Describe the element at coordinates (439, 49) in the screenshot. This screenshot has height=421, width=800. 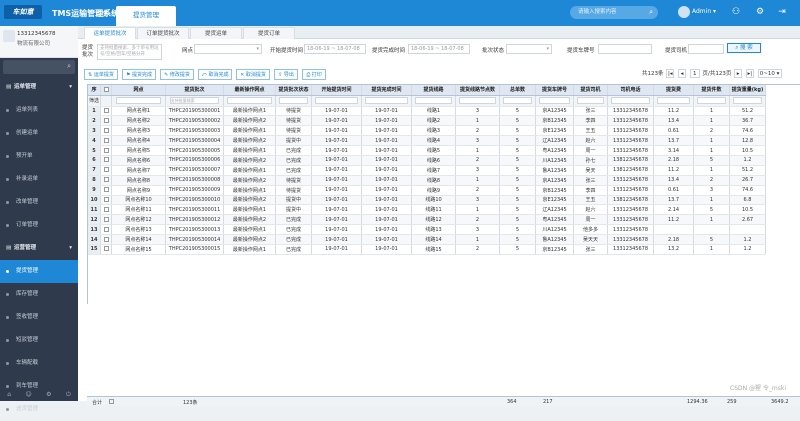
I see `finish-time-input: 18-06-19 ~ 18-07-08` at that location.